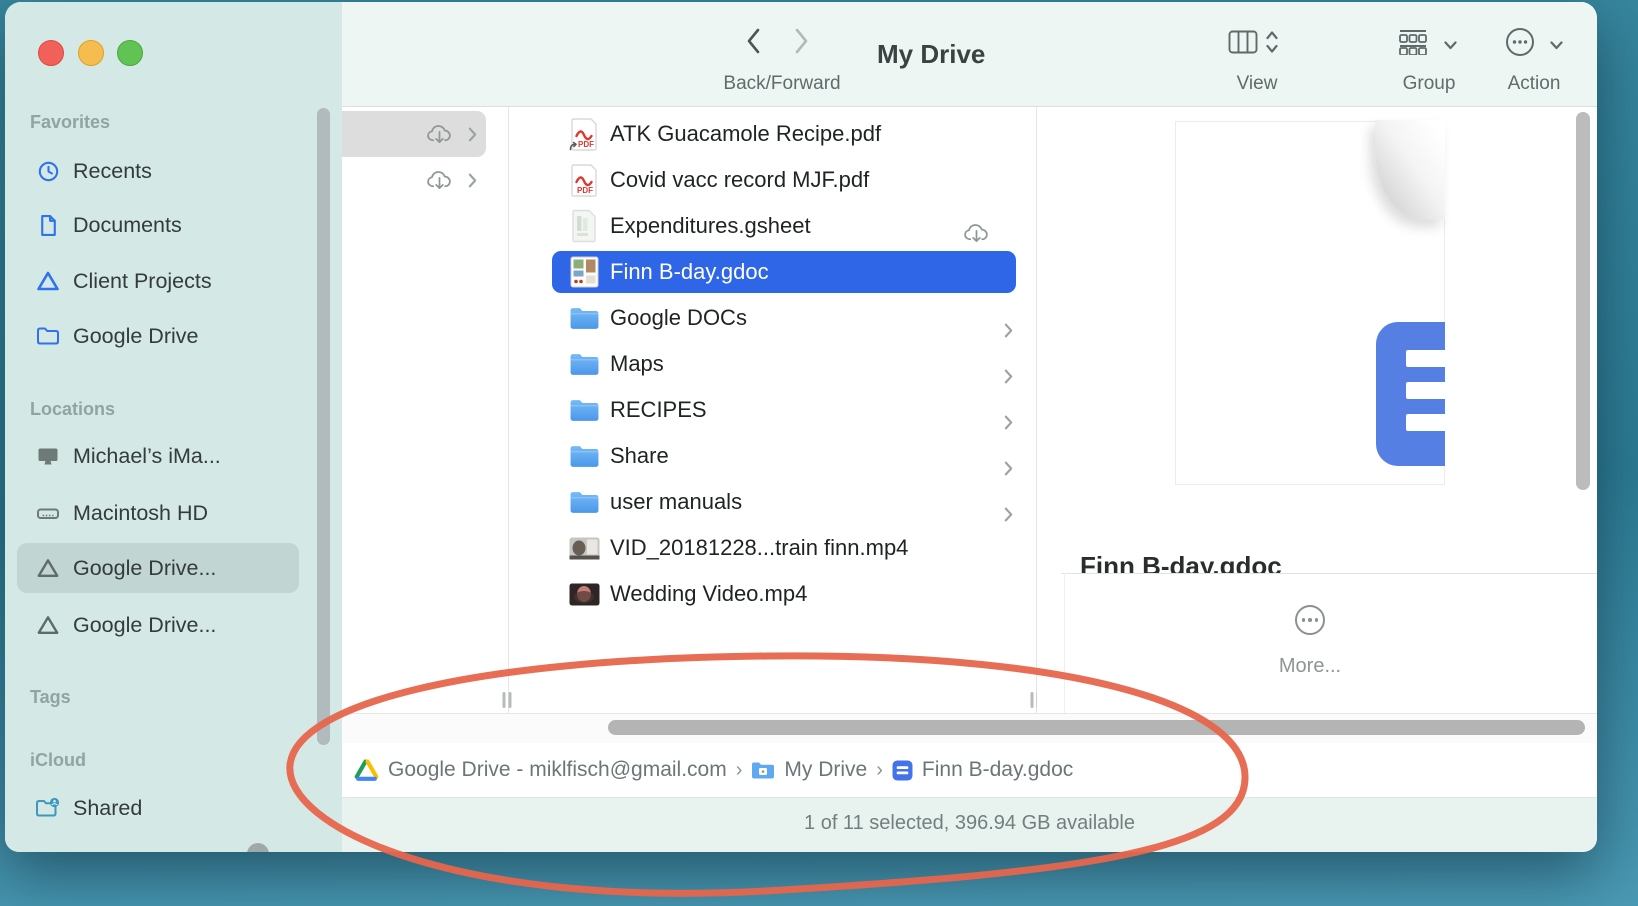 Image resolution: width=1638 pixels, height=906 pixels. What do you see at coordinates (1096, 727) in the screenshot?
I see `horizontal-scrollbar` at bounding box center [1096, 727].